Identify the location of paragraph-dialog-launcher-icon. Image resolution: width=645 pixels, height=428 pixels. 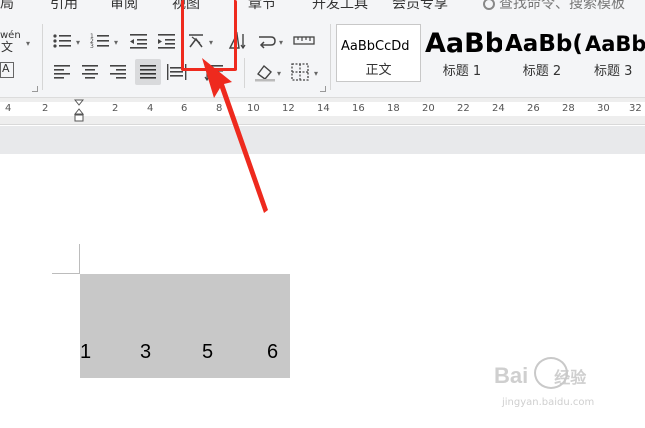
(323, 89).